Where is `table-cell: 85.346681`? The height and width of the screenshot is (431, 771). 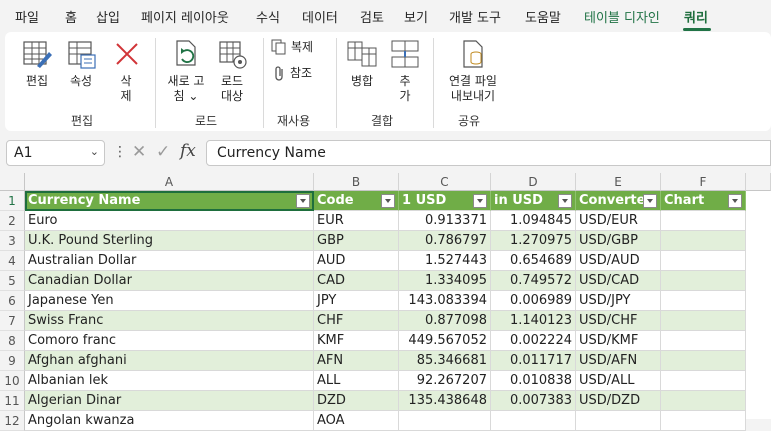 table-cell: 85.346681 is located at coordinates (445, 361).